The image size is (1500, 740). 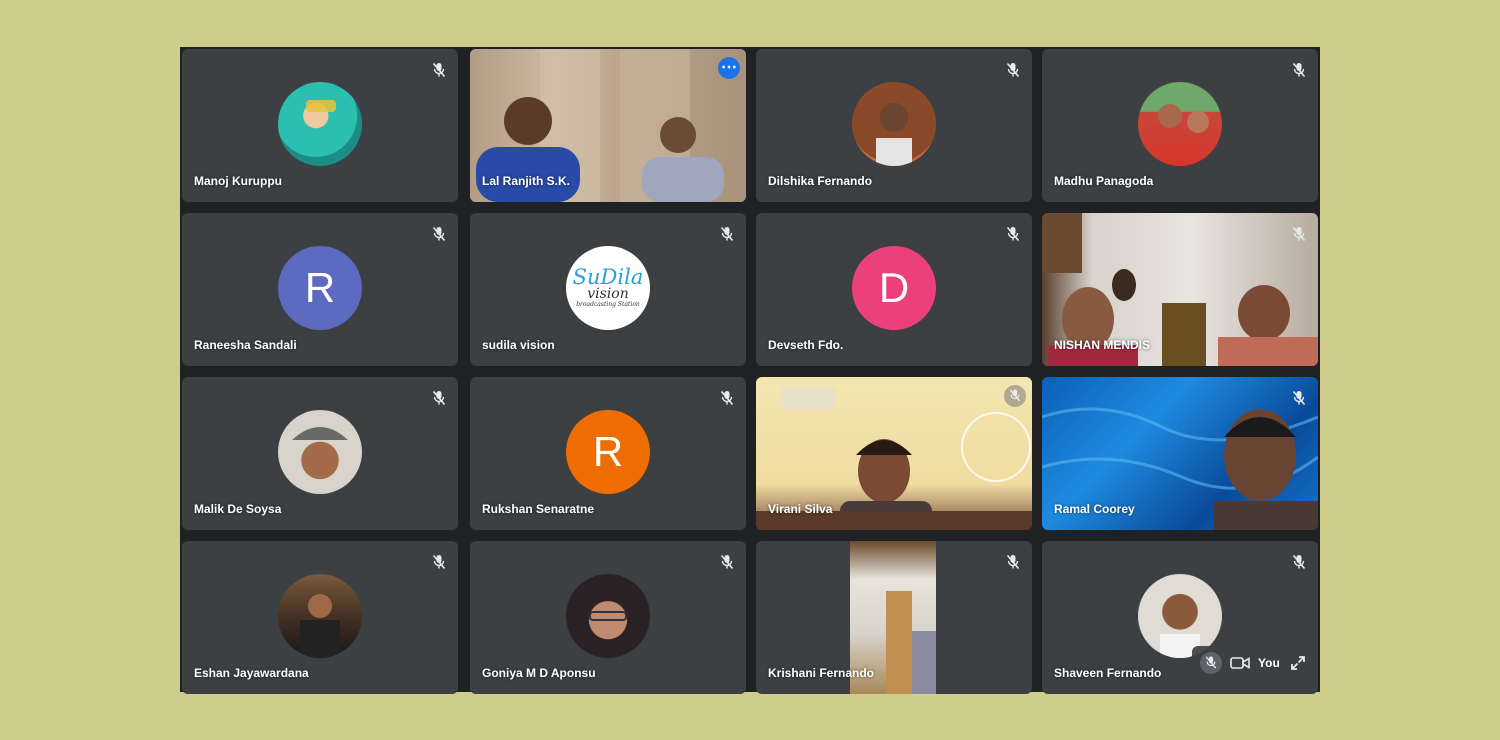 I want to click on avatar: D, so click(x=894, y=287).